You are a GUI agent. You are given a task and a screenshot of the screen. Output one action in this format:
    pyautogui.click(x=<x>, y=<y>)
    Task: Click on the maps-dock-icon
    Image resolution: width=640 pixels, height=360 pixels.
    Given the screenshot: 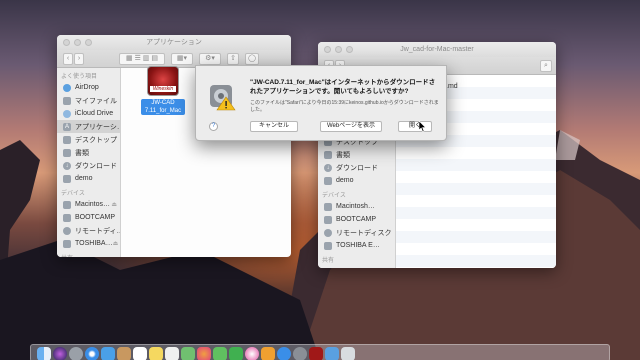 What is the action you would take?
    pyautogui.click(x=188, y=353)
    